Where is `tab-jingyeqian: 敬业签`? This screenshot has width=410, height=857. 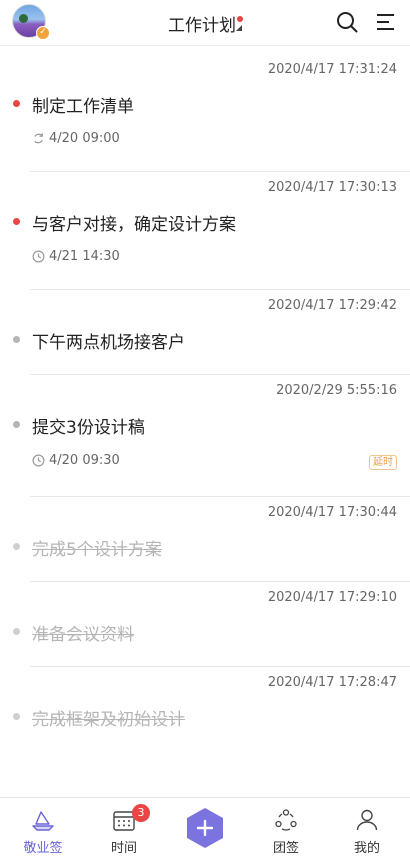
tab-jingyeqian: 敬业签 is located at coordinates (43, 827).